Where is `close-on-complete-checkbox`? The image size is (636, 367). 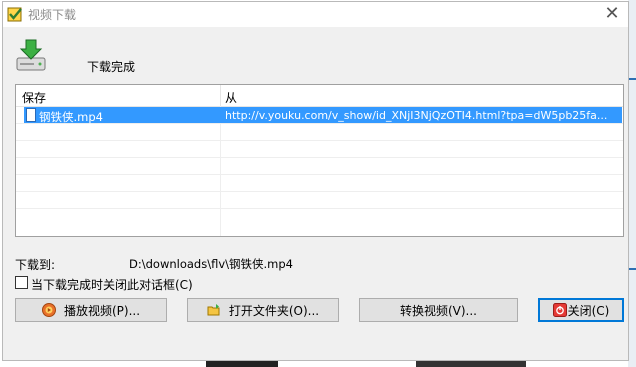
close-on-complete-checkbox is located at coordinates (21, 282).